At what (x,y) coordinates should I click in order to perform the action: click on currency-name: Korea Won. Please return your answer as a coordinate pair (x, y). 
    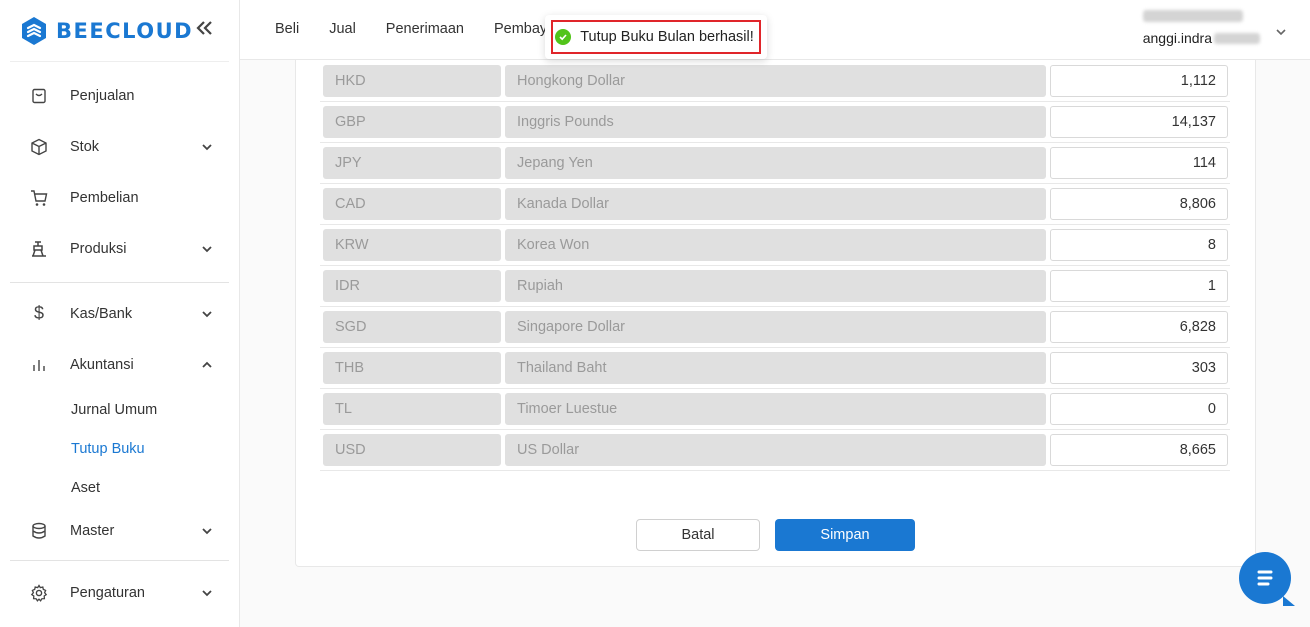
    Looking at the image, I should click on (775, 245).